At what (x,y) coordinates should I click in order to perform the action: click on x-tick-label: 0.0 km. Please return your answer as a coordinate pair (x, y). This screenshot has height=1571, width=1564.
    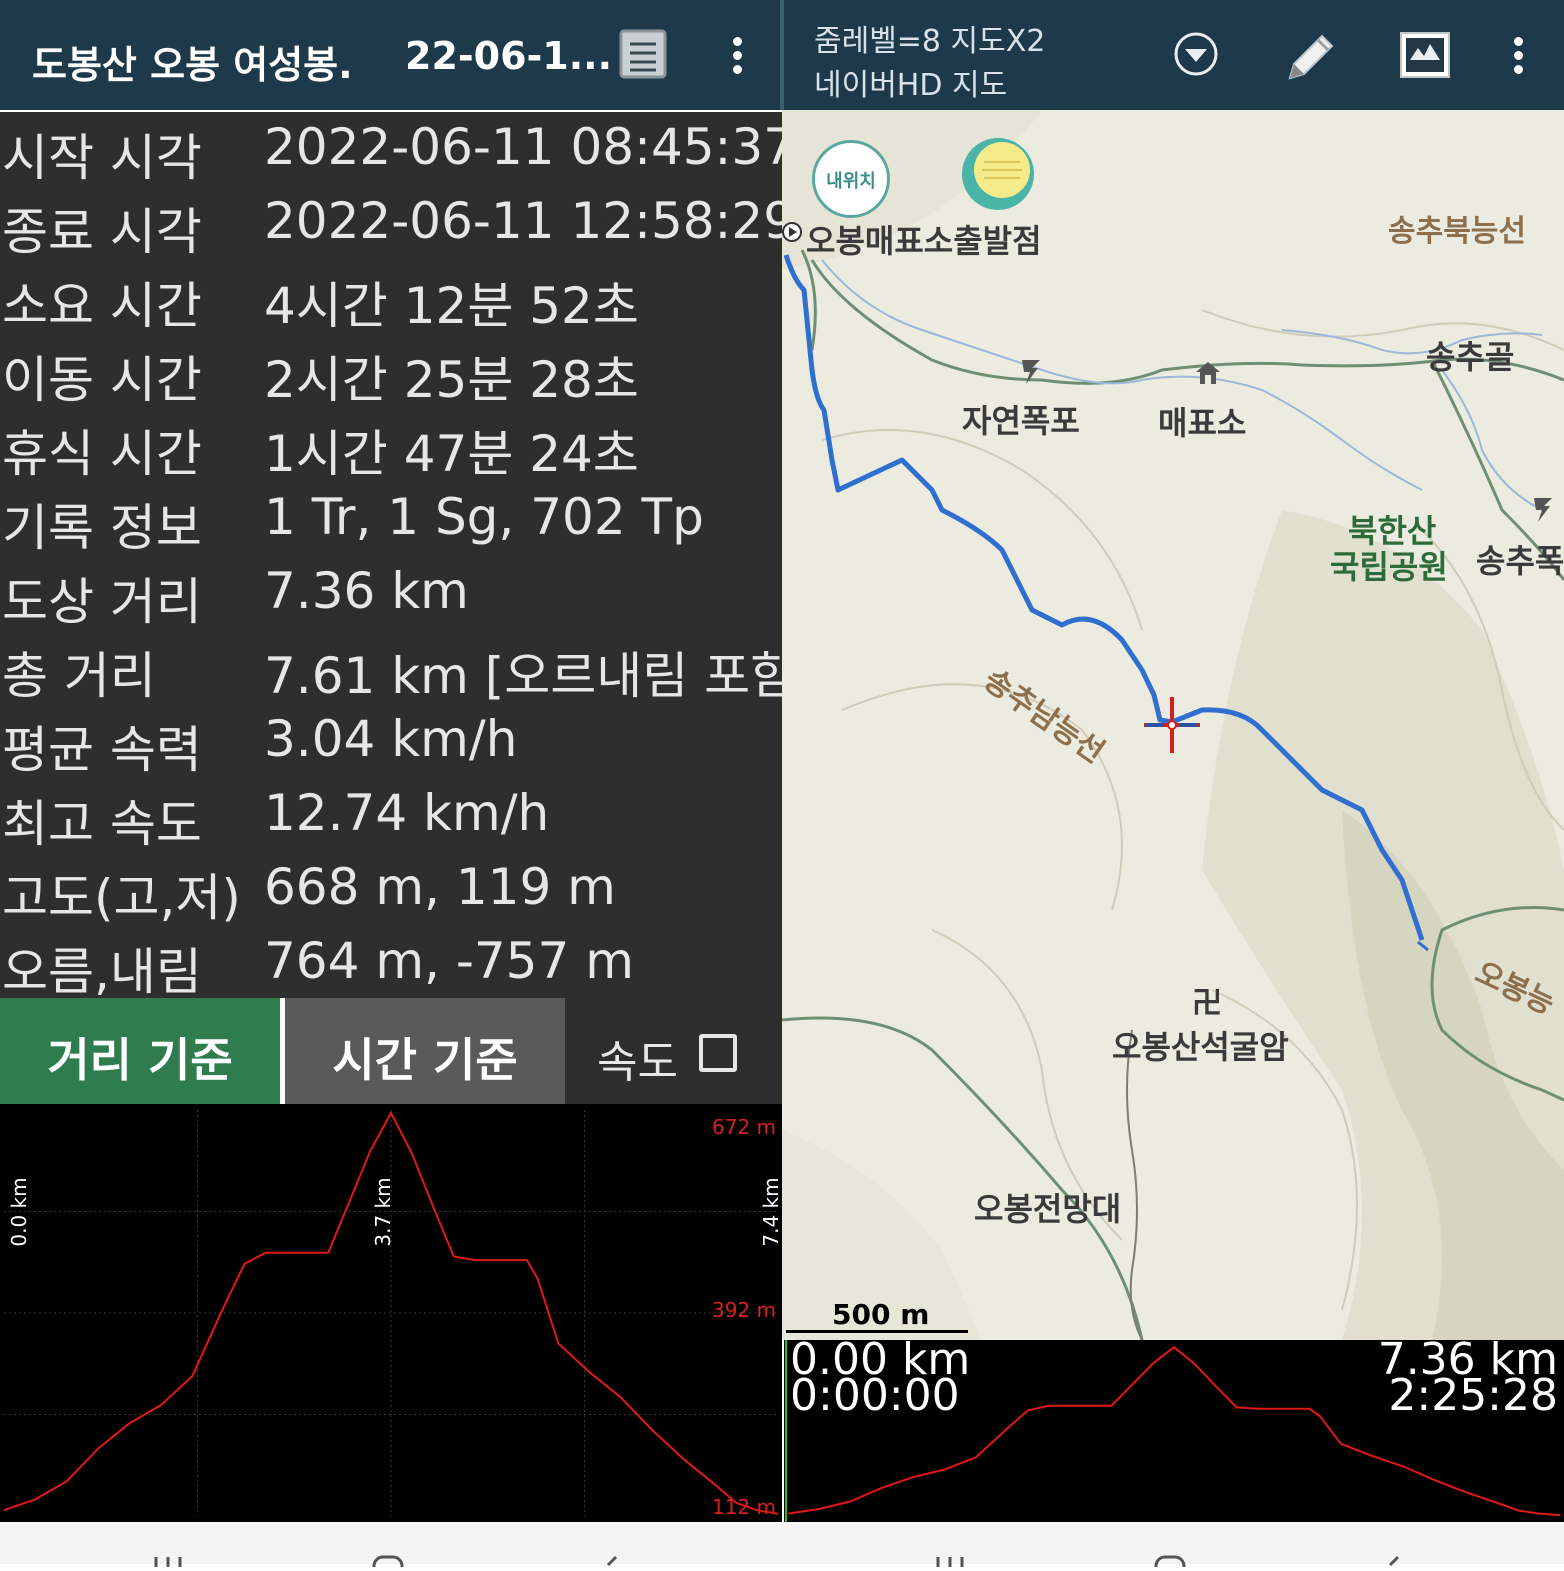
    Looking at the image, I should click on (19, 1211).